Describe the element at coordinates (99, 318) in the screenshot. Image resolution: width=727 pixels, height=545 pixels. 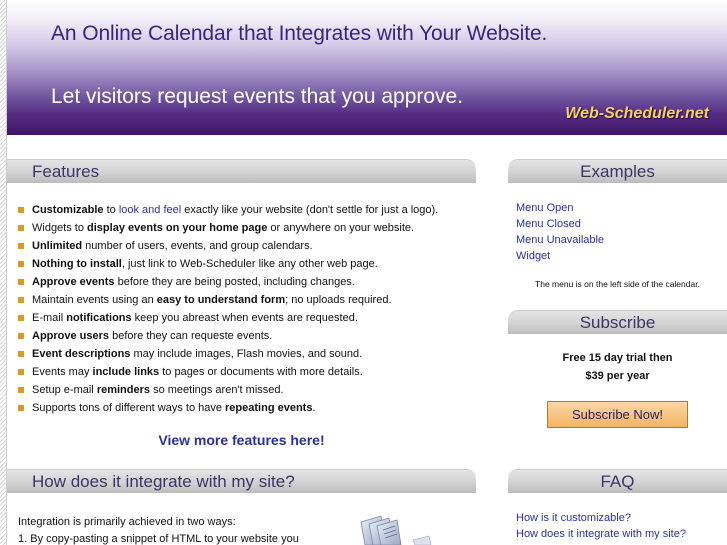
I see `feature-highlight: notifications` at that location.